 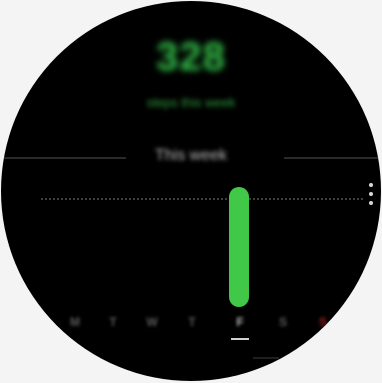 I want to click on more-options-icon, so click(x=371, y=196).